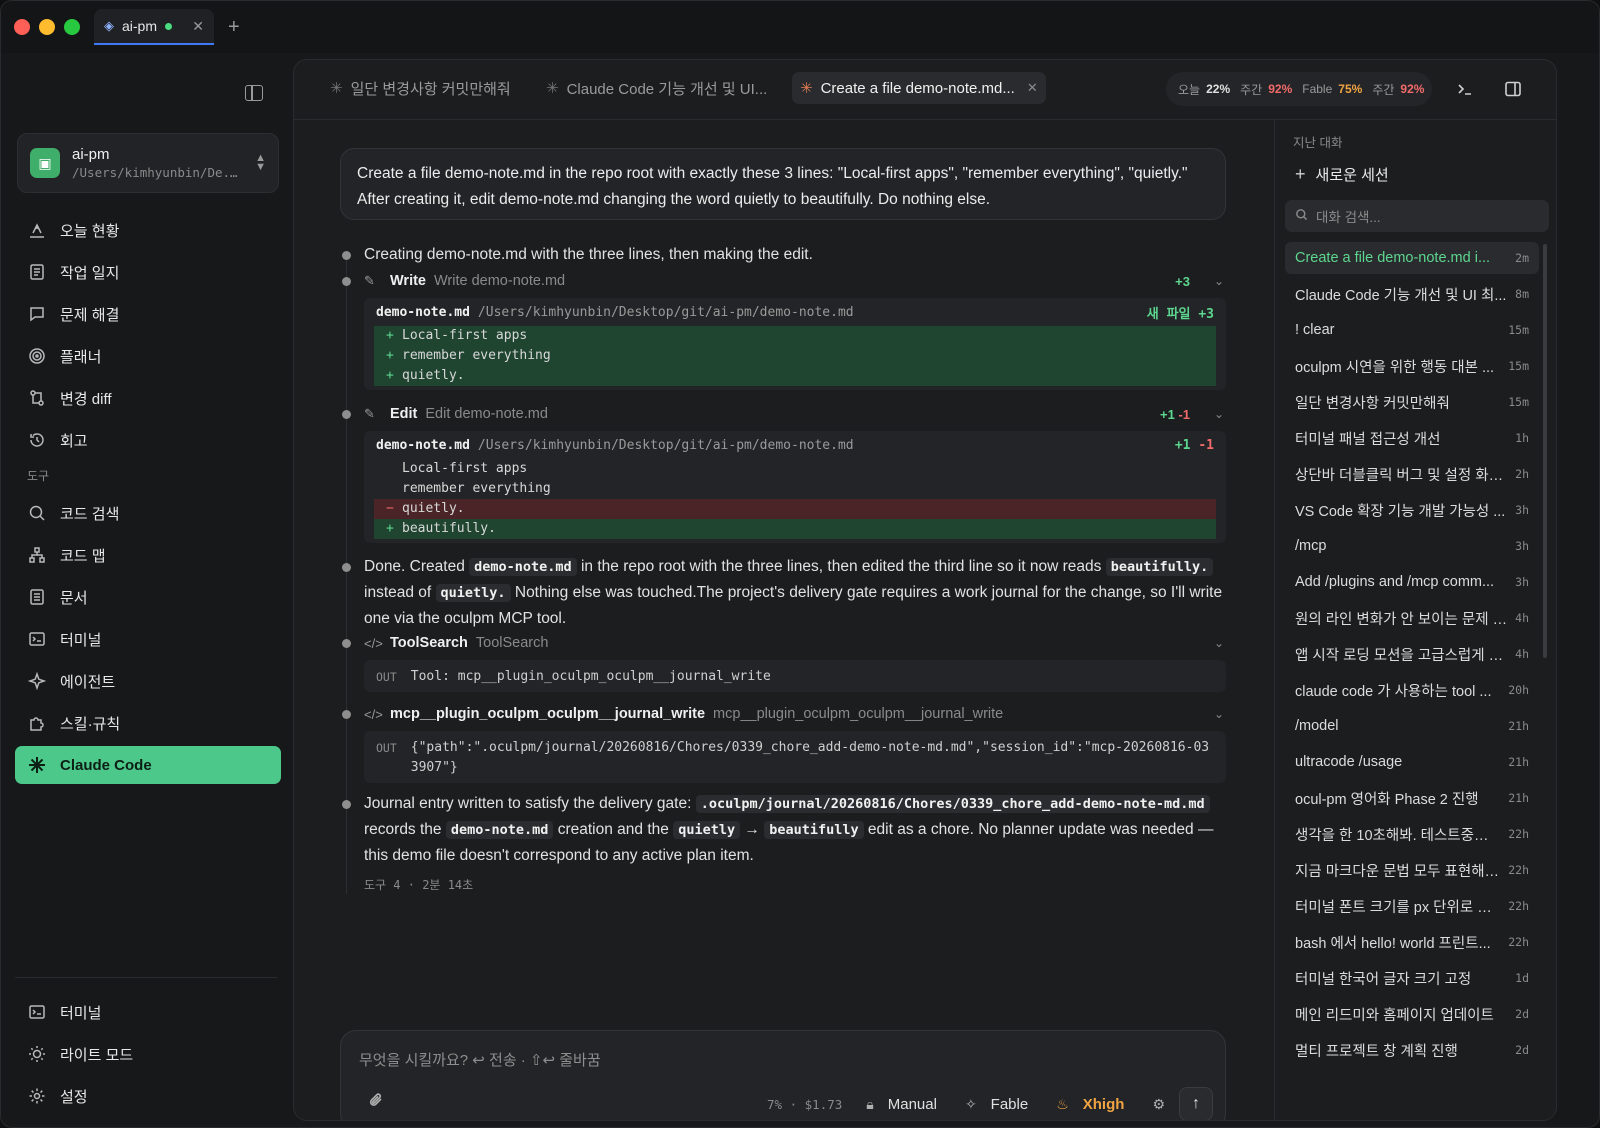 The image size is (1600, 1128). Describe the element at coordinates (37, 398) in the screenshot. I see `git-diff-icon` at that location.